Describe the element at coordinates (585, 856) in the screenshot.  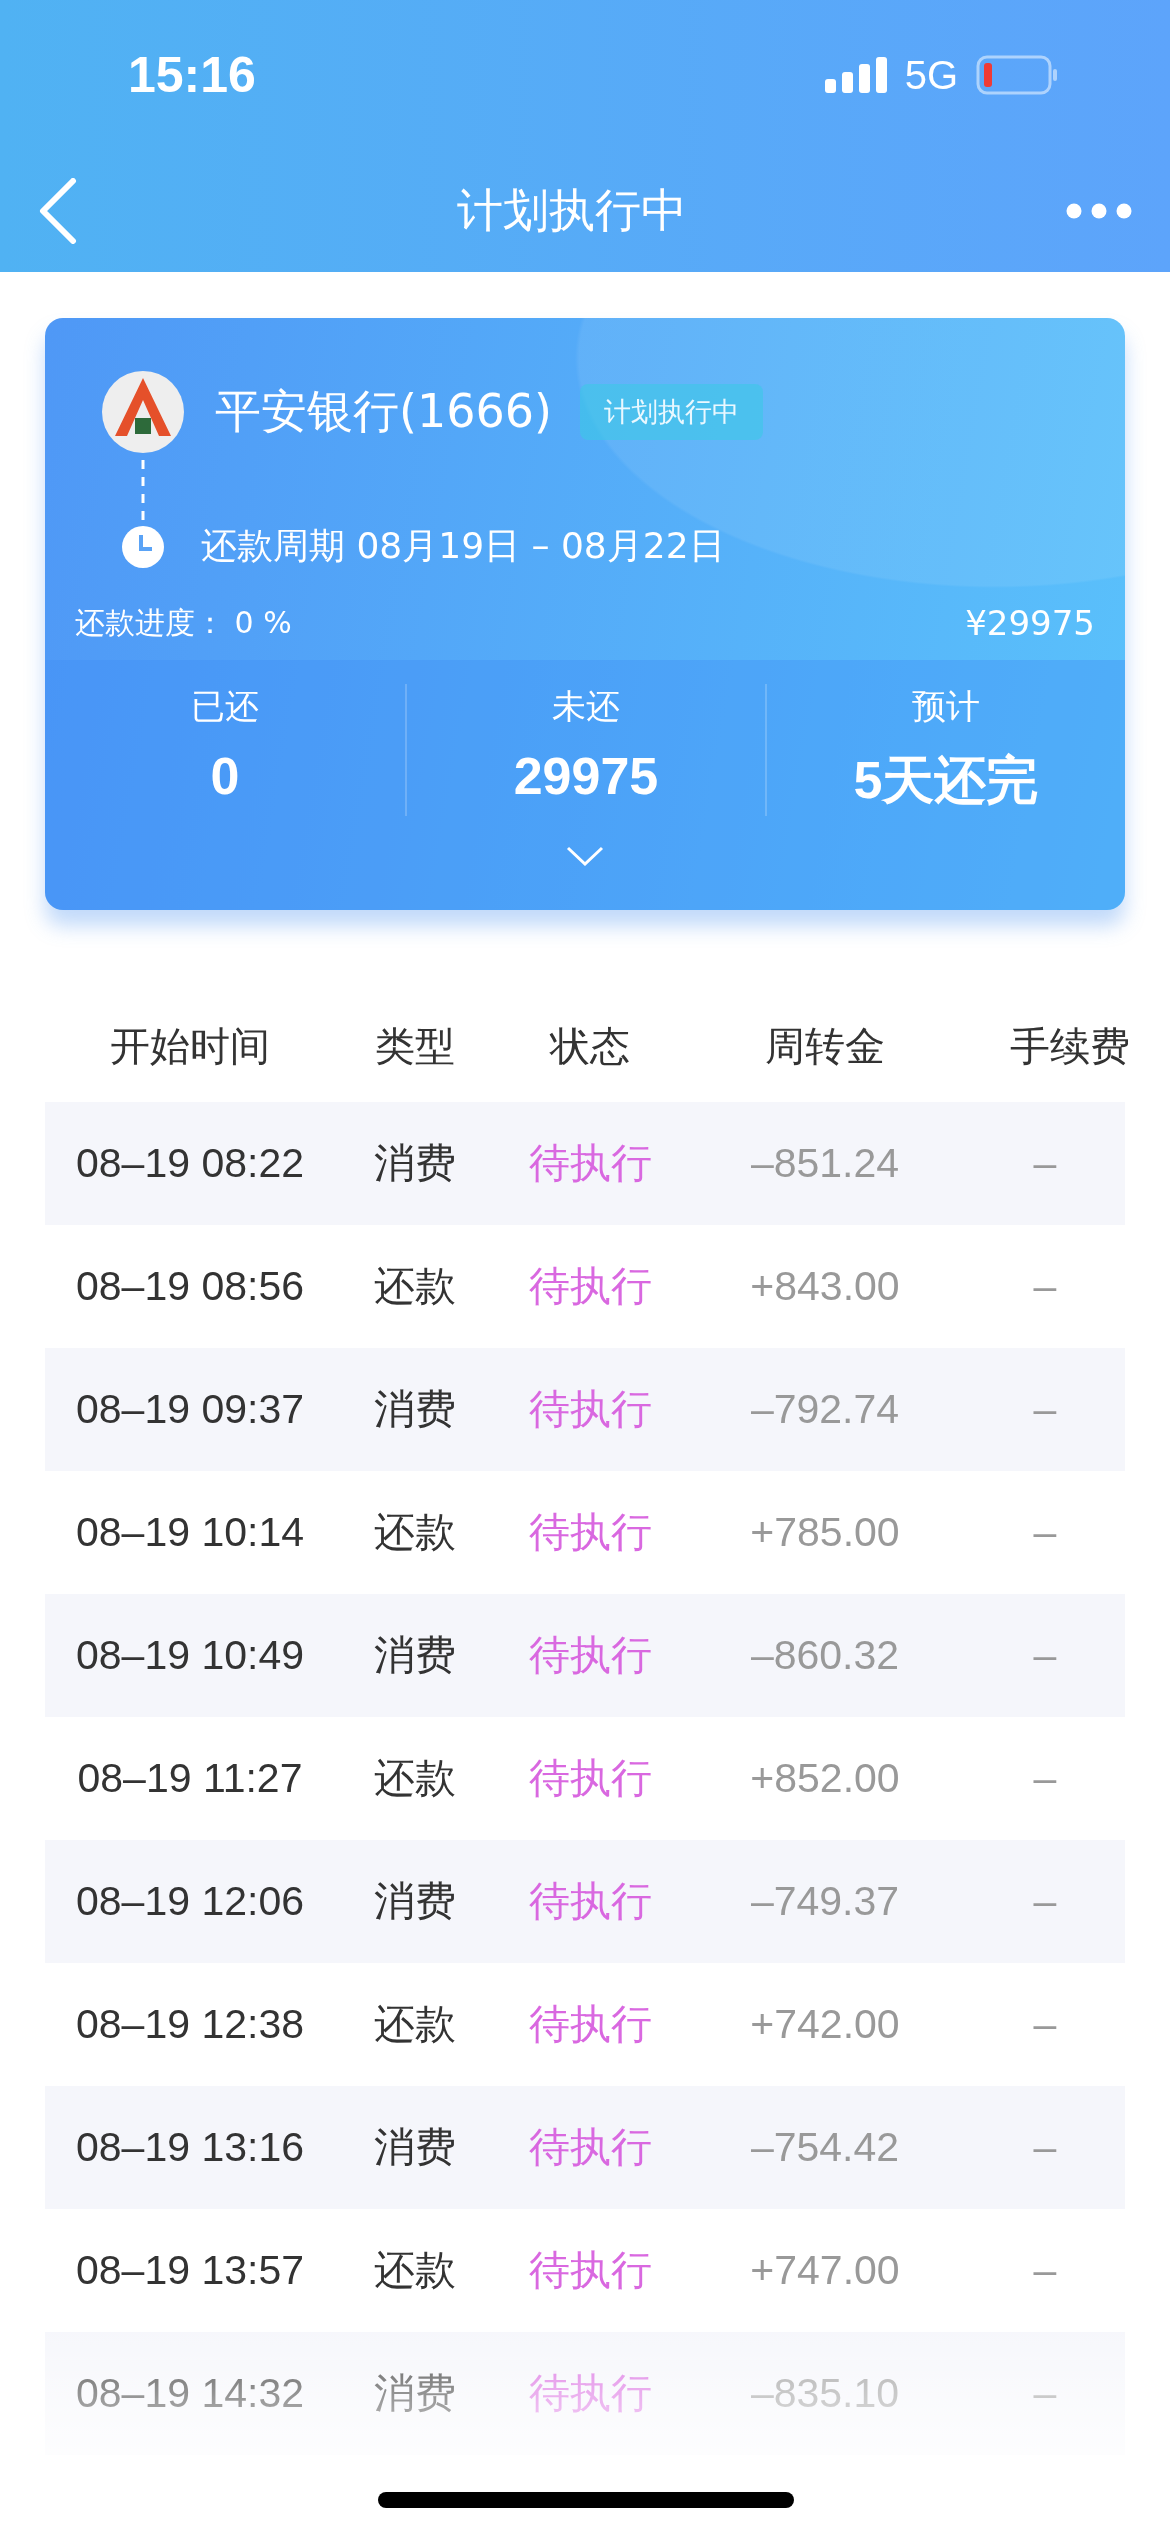
I see `expand-chevron-icon` at that location.